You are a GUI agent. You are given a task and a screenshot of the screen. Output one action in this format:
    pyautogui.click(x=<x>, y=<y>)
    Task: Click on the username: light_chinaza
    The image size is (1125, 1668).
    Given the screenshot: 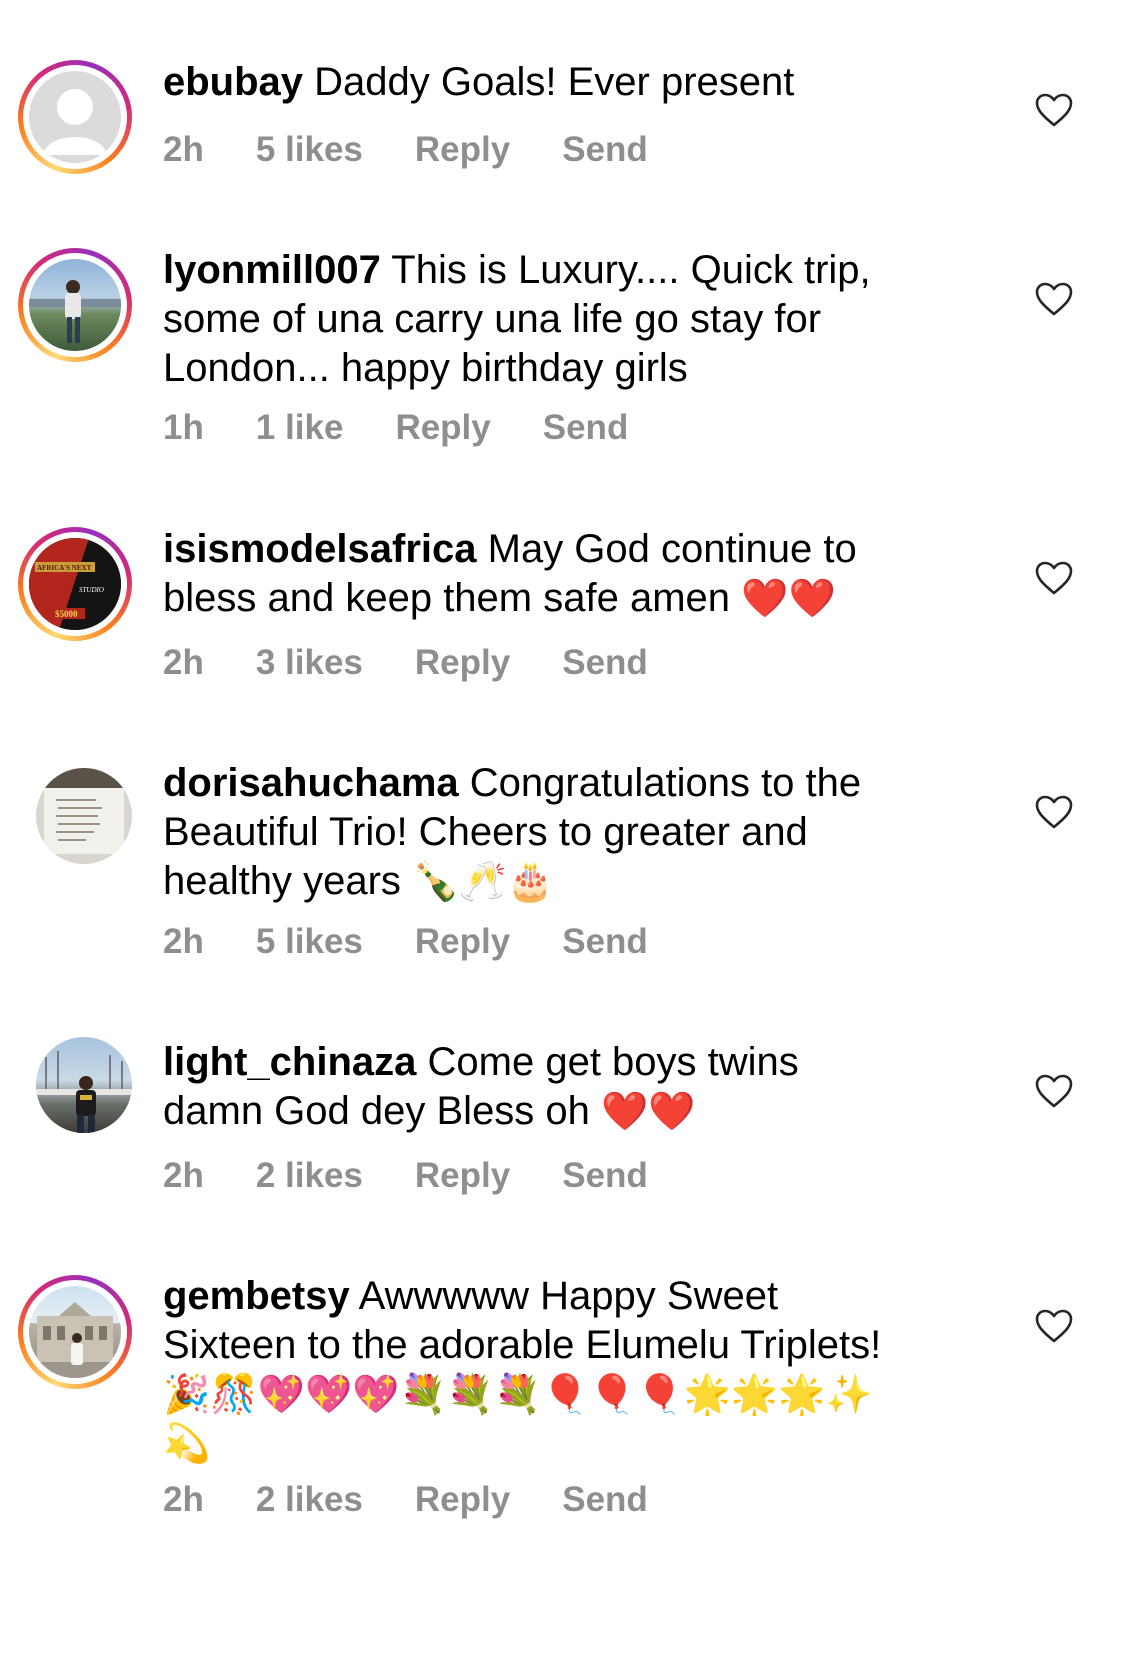 What is the action you would take?
    pyautogui.click(x=289, y=1062)
    